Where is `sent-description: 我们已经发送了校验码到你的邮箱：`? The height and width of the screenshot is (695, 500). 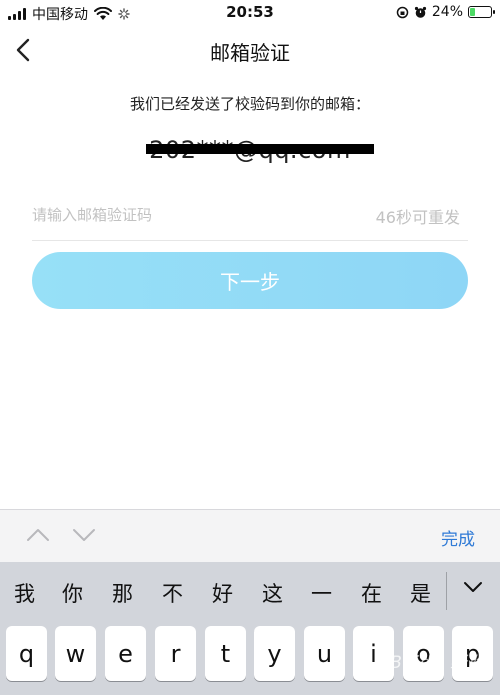 sent-description: 我们已经发送了校验码到你的邮箱： is located at coordinates (249, 104).